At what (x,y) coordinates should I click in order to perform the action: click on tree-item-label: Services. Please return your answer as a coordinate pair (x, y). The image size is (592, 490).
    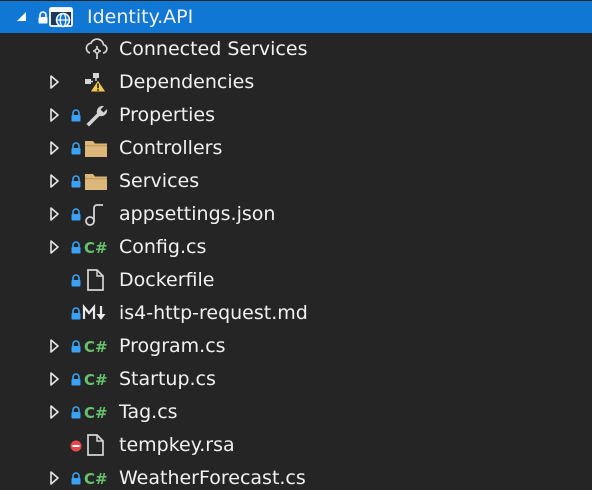
    Looking at the image, I should click on (159, 181).